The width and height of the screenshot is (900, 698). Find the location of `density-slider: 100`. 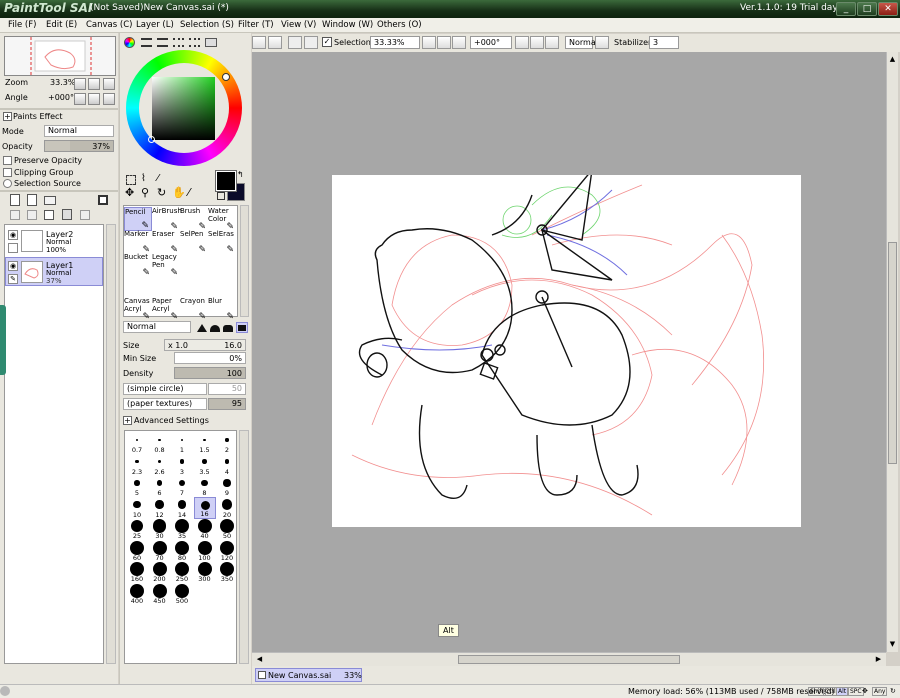

density-slider: 100 is located at coordinates (210, 373).